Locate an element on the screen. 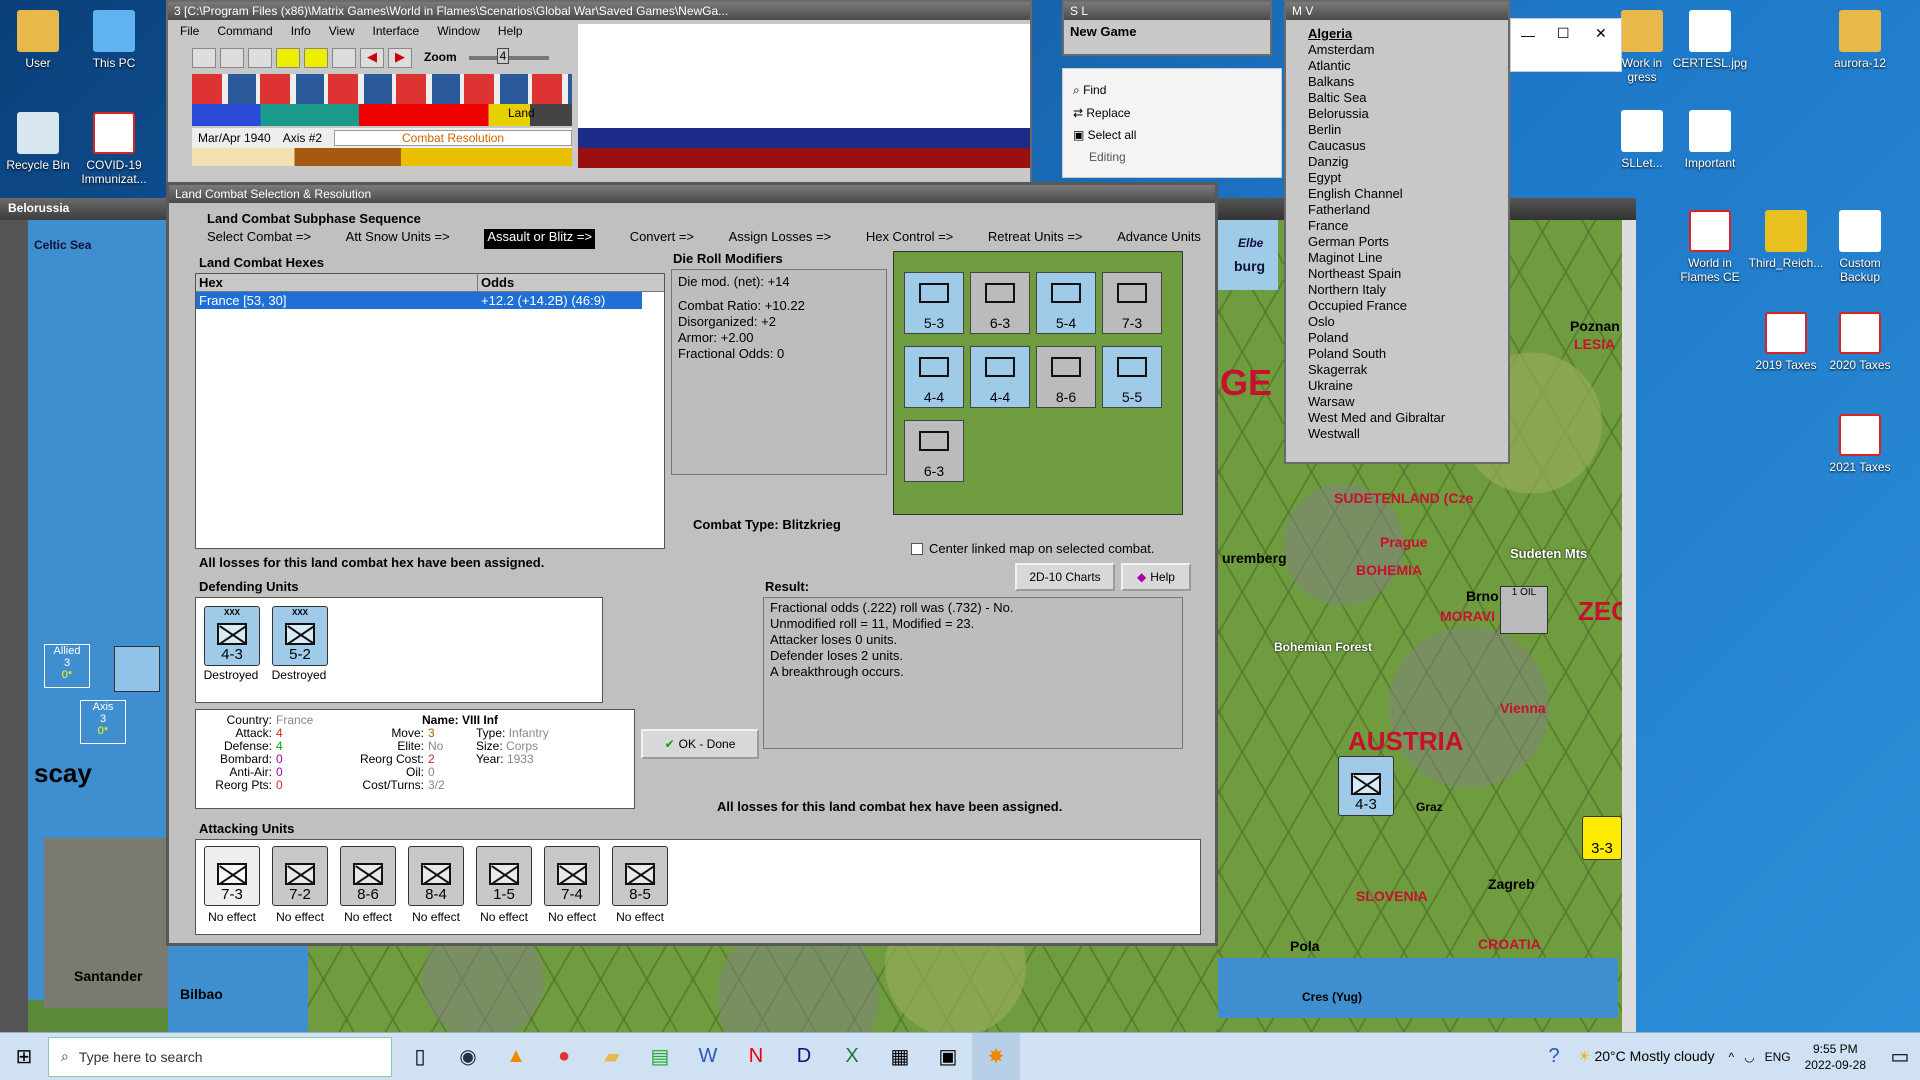 Image resolution: width=1920 pixels, height=1080 pixels. find-button: ⌕ Find is located at coordinates (1177, 90).